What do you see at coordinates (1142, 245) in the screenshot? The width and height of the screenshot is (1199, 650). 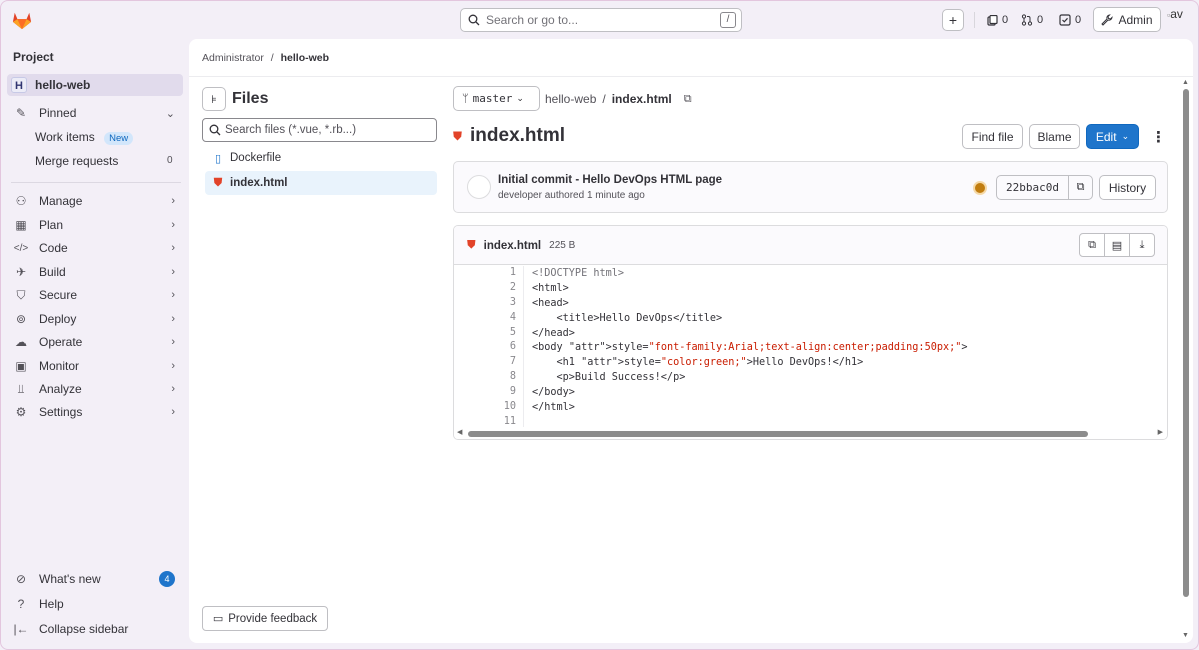 I see `download-button: ⤓` at bounding box center [1142, 245].